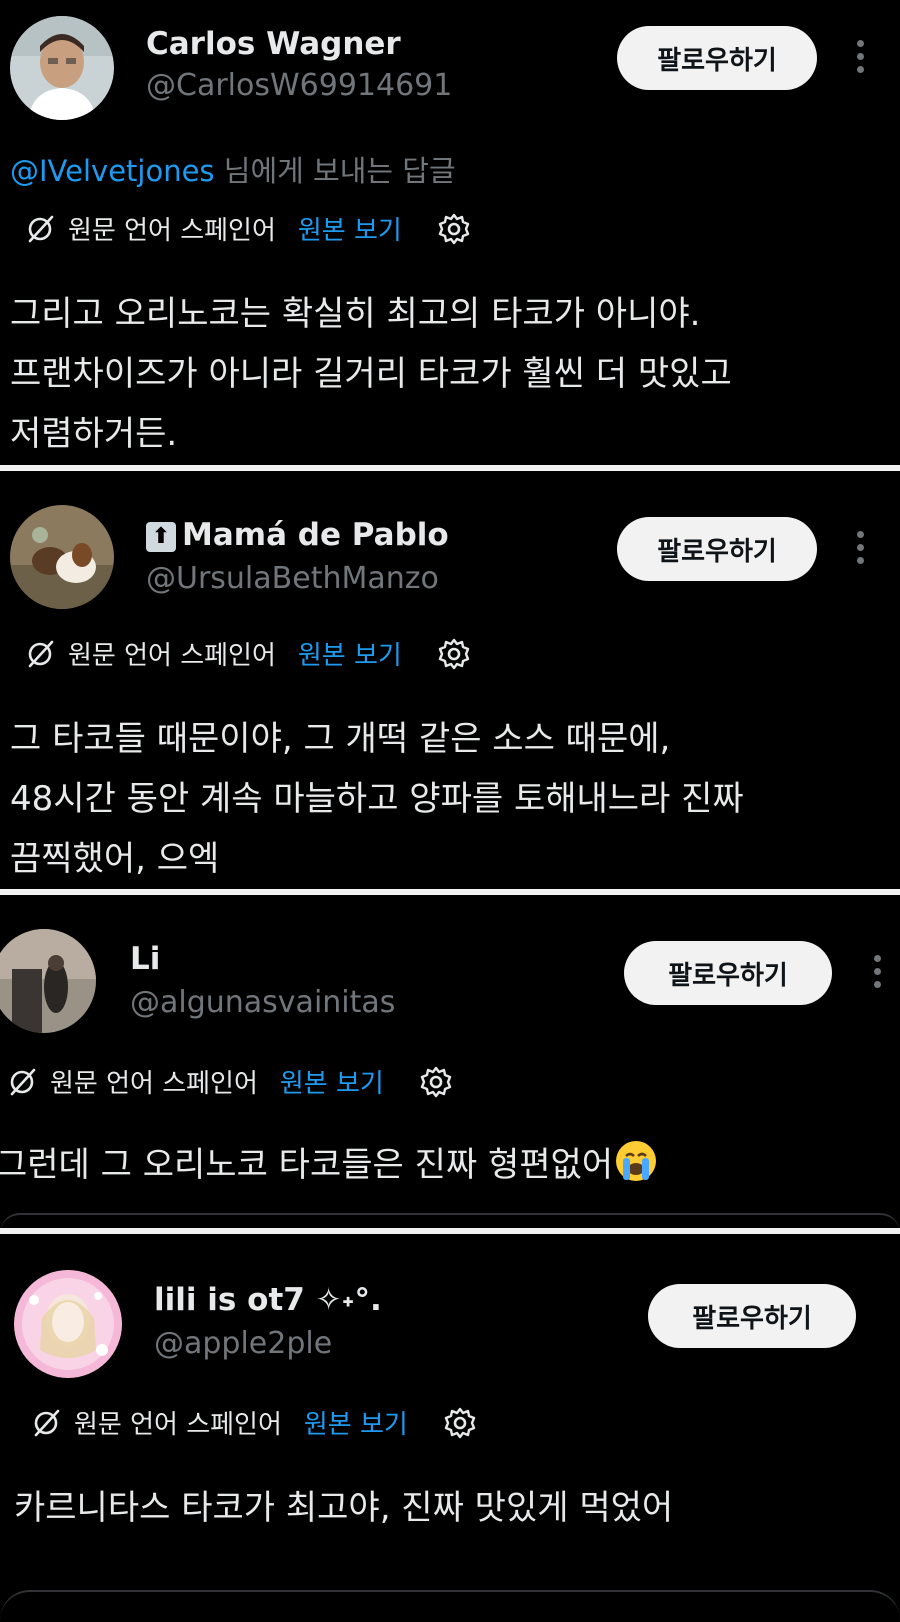 The width and height of the screenshot is (900, 1622). Describe the element at coordinates (315, 535) in the screenshot. I see `display-name-text: Mamá de Pablo` at that location.